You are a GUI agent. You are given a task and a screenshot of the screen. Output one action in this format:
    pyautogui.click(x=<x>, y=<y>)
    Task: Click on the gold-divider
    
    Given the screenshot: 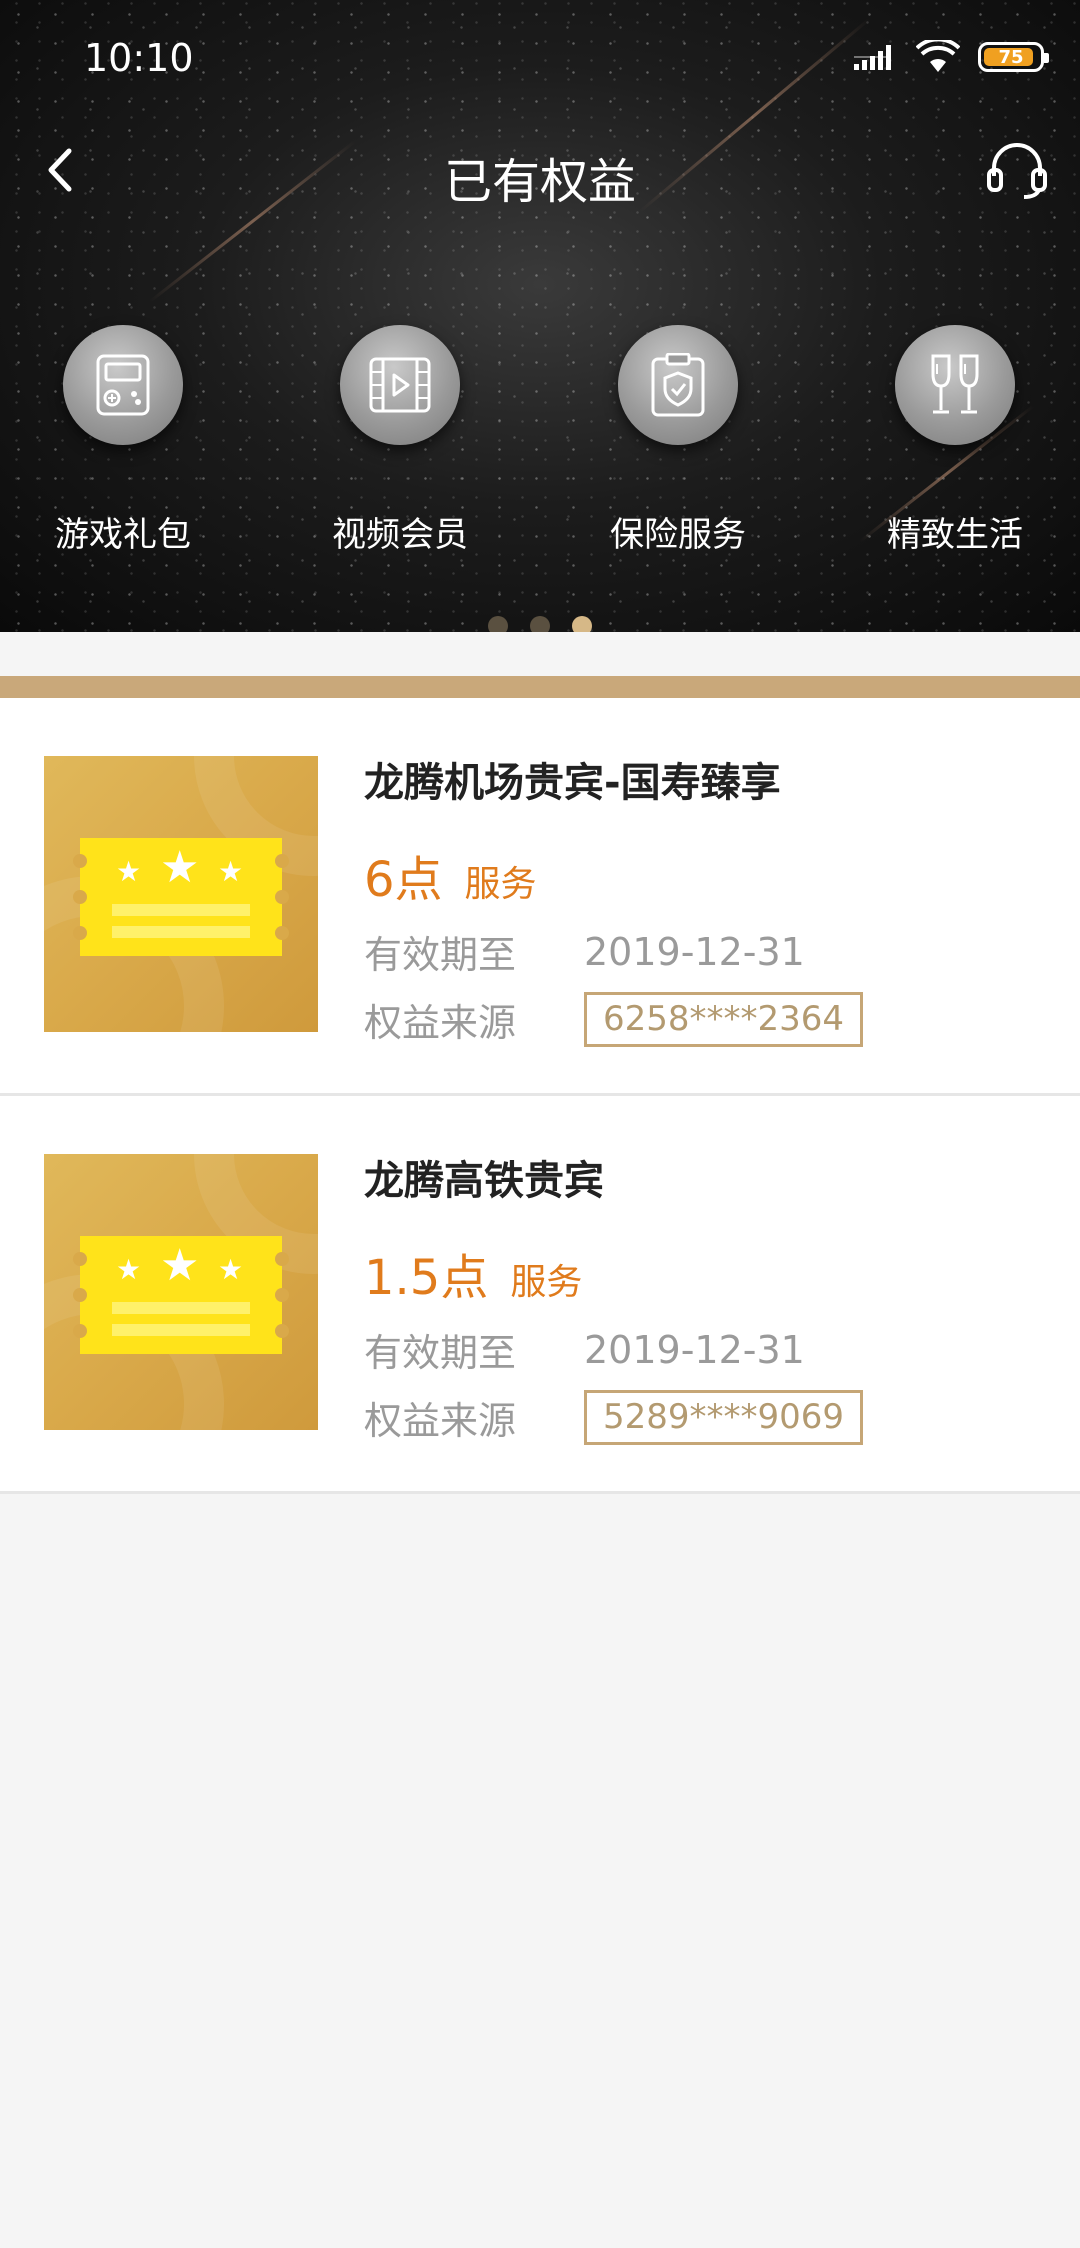 What is the action you would take?
    pyautogui.click(x=540, y=687)
    